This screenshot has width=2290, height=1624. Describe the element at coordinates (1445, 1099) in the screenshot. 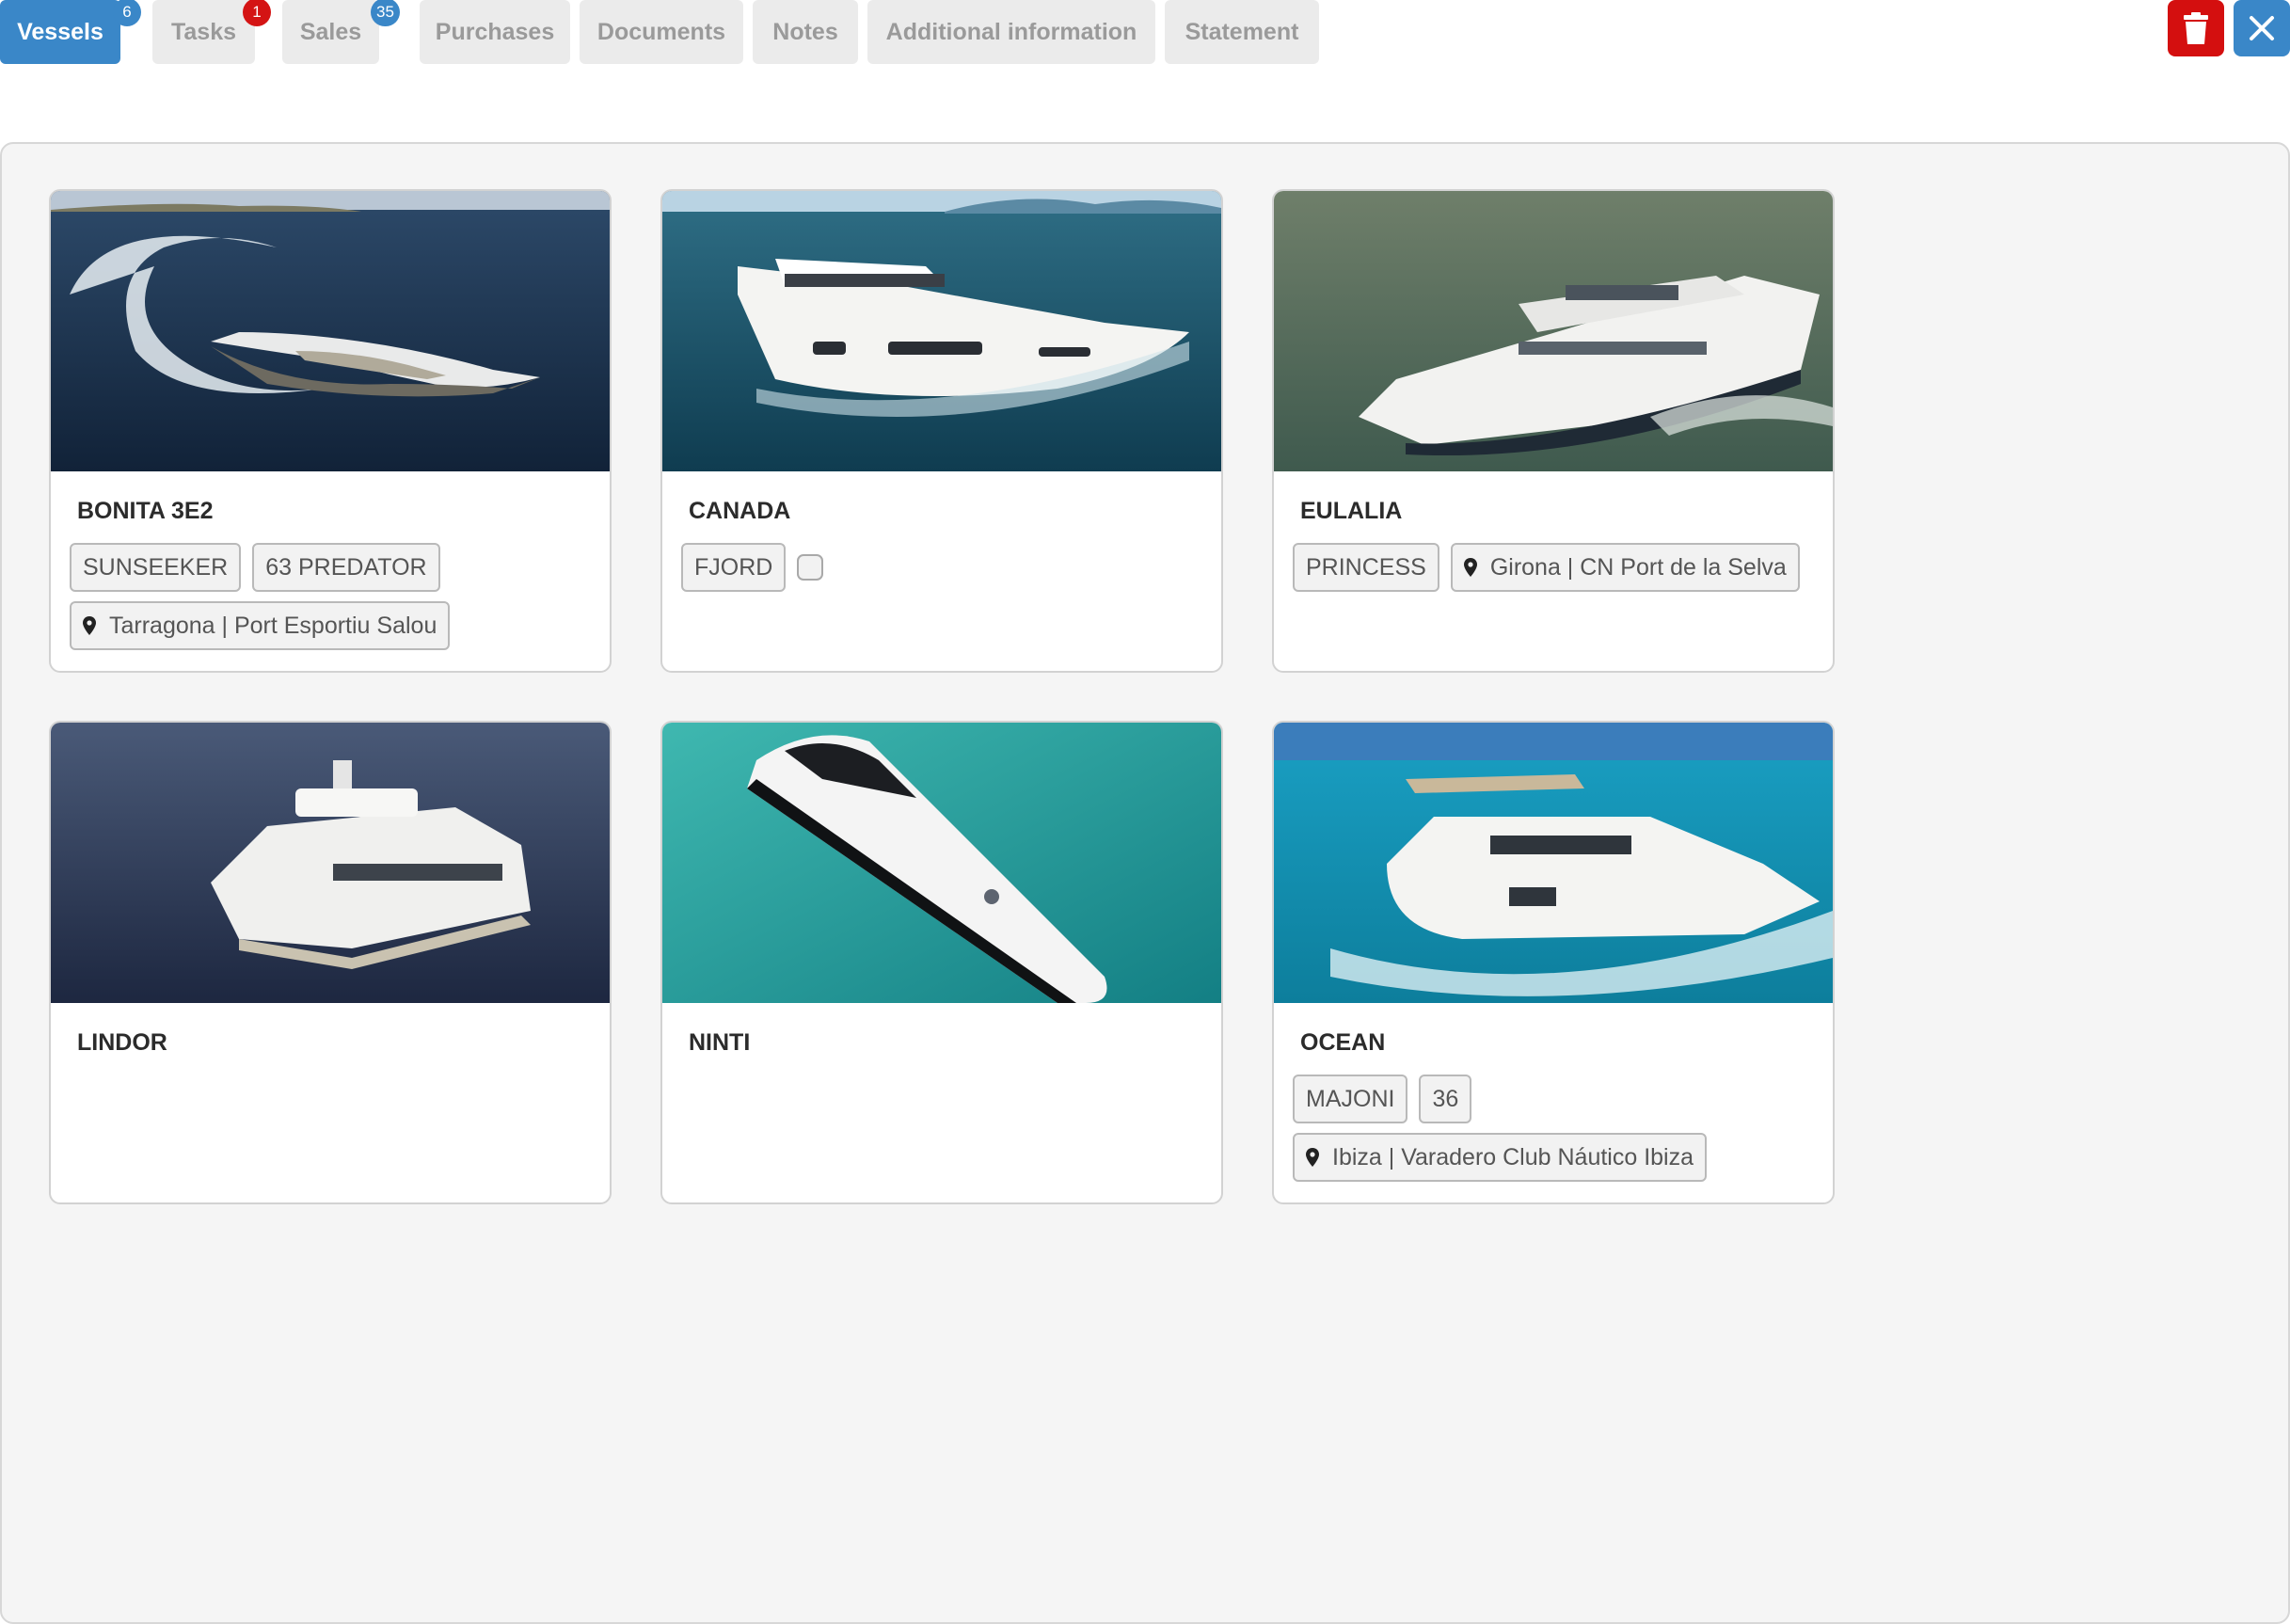

I see `vessel-model-chip: 36` at that location.